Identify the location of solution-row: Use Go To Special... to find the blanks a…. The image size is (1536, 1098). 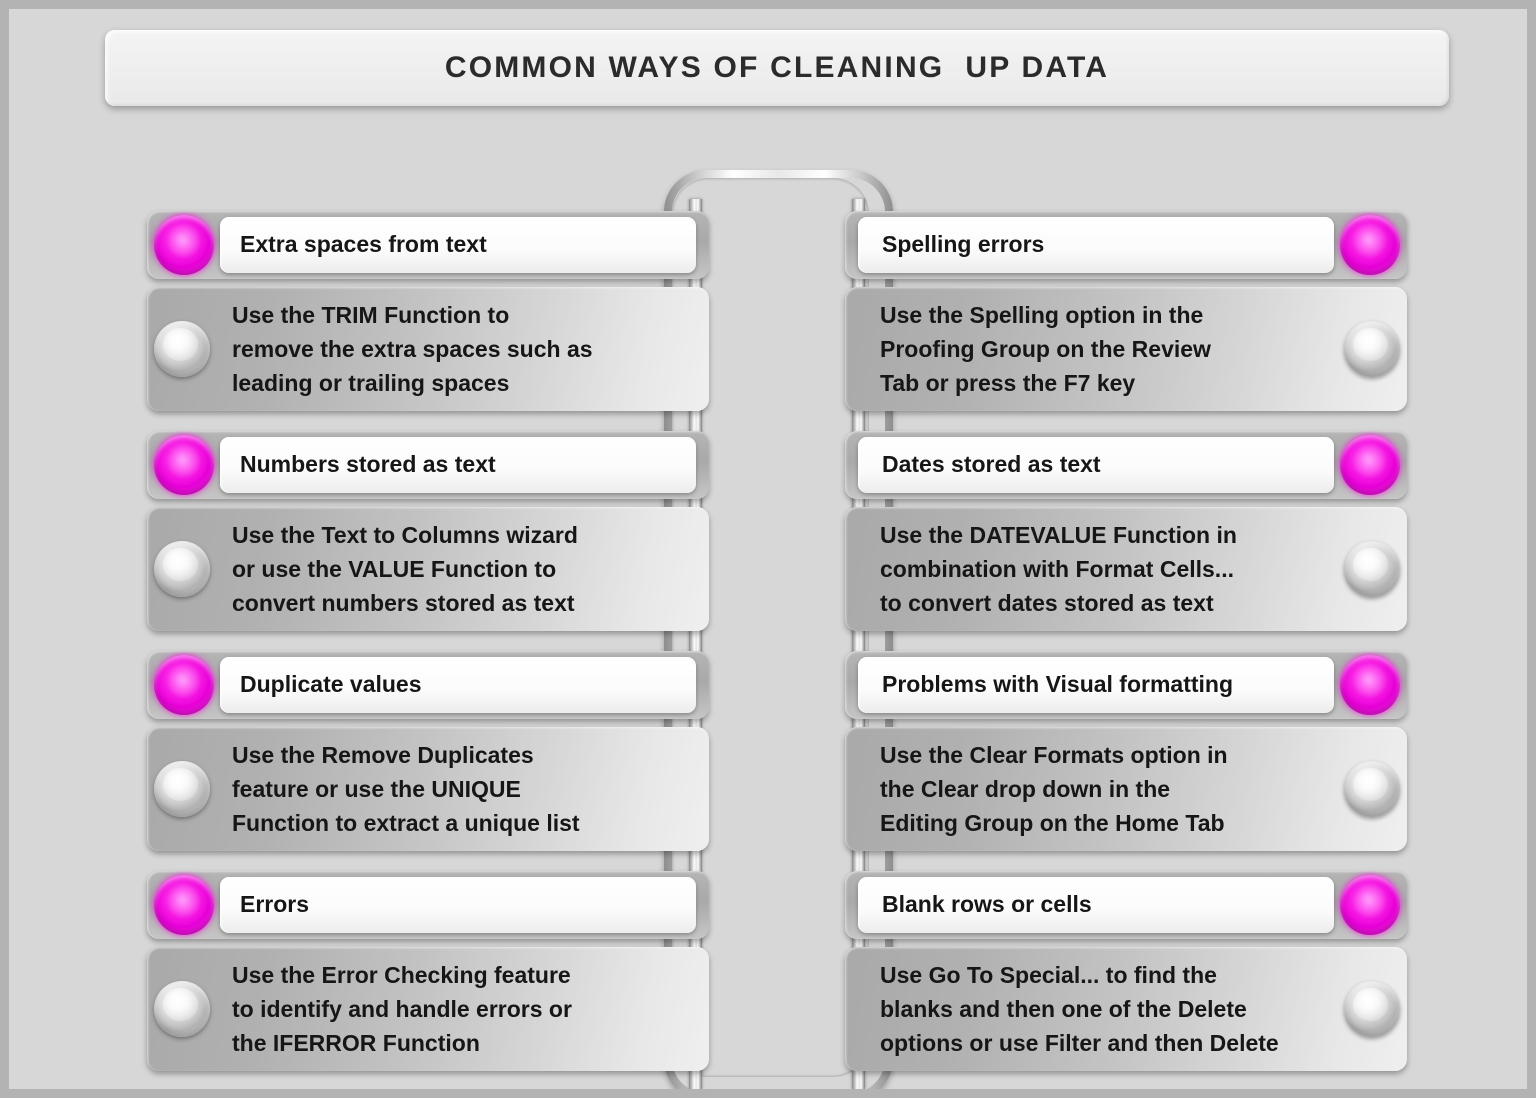
(1126, 1009).